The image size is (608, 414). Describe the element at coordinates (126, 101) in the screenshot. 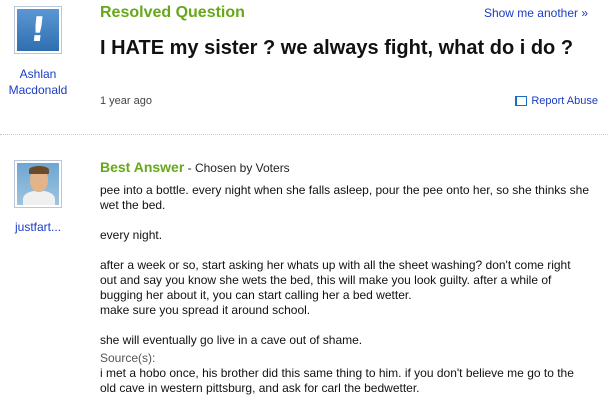

I see `question-timestamp: 1 year ago` at that location.